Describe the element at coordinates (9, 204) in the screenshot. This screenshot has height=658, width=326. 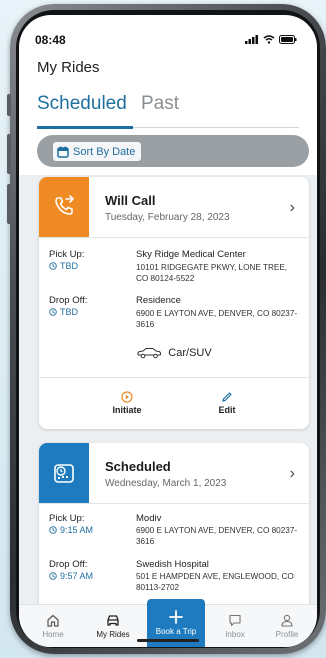
I see `volume-down-button` at that location.